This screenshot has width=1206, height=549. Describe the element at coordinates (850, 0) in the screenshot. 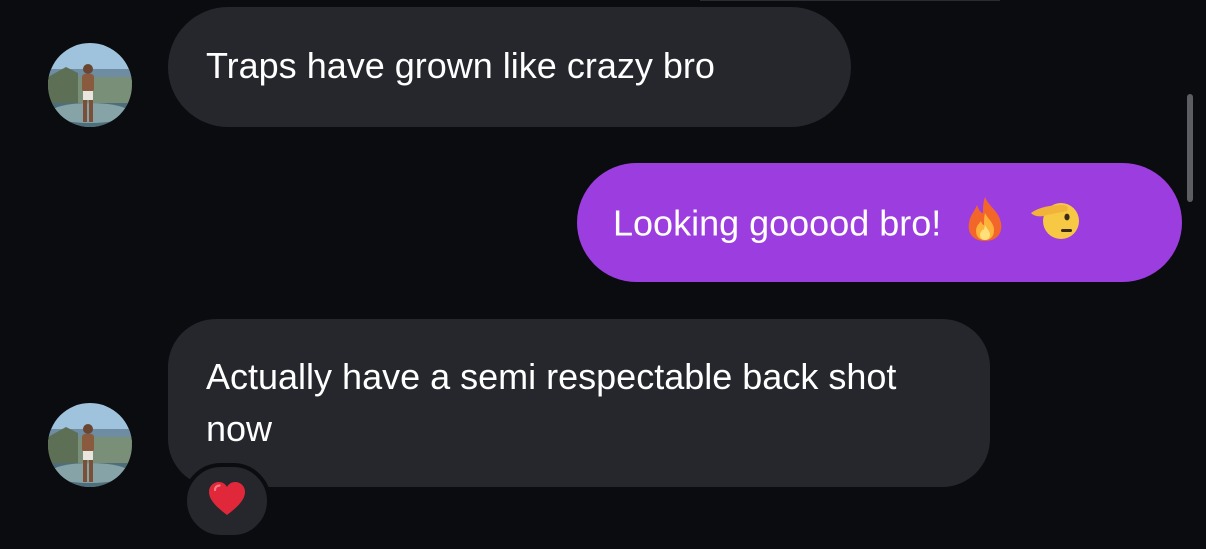

I see `divider` at that location.